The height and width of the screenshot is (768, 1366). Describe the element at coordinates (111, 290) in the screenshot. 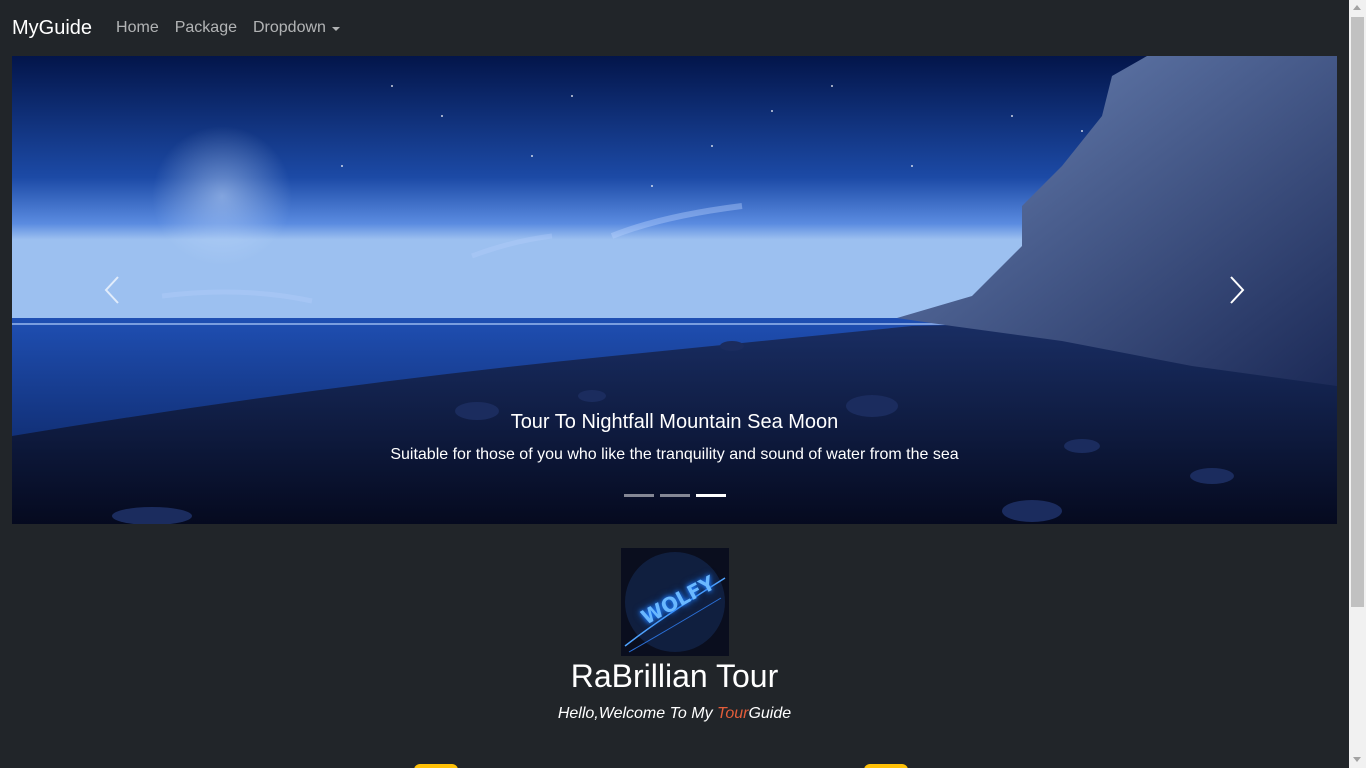

I see `chevron-left-icon` at that location.